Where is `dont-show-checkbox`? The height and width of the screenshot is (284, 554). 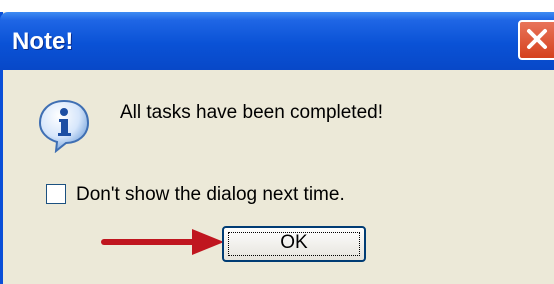
dont-show-checkbox is located at coordinates (56, 194).